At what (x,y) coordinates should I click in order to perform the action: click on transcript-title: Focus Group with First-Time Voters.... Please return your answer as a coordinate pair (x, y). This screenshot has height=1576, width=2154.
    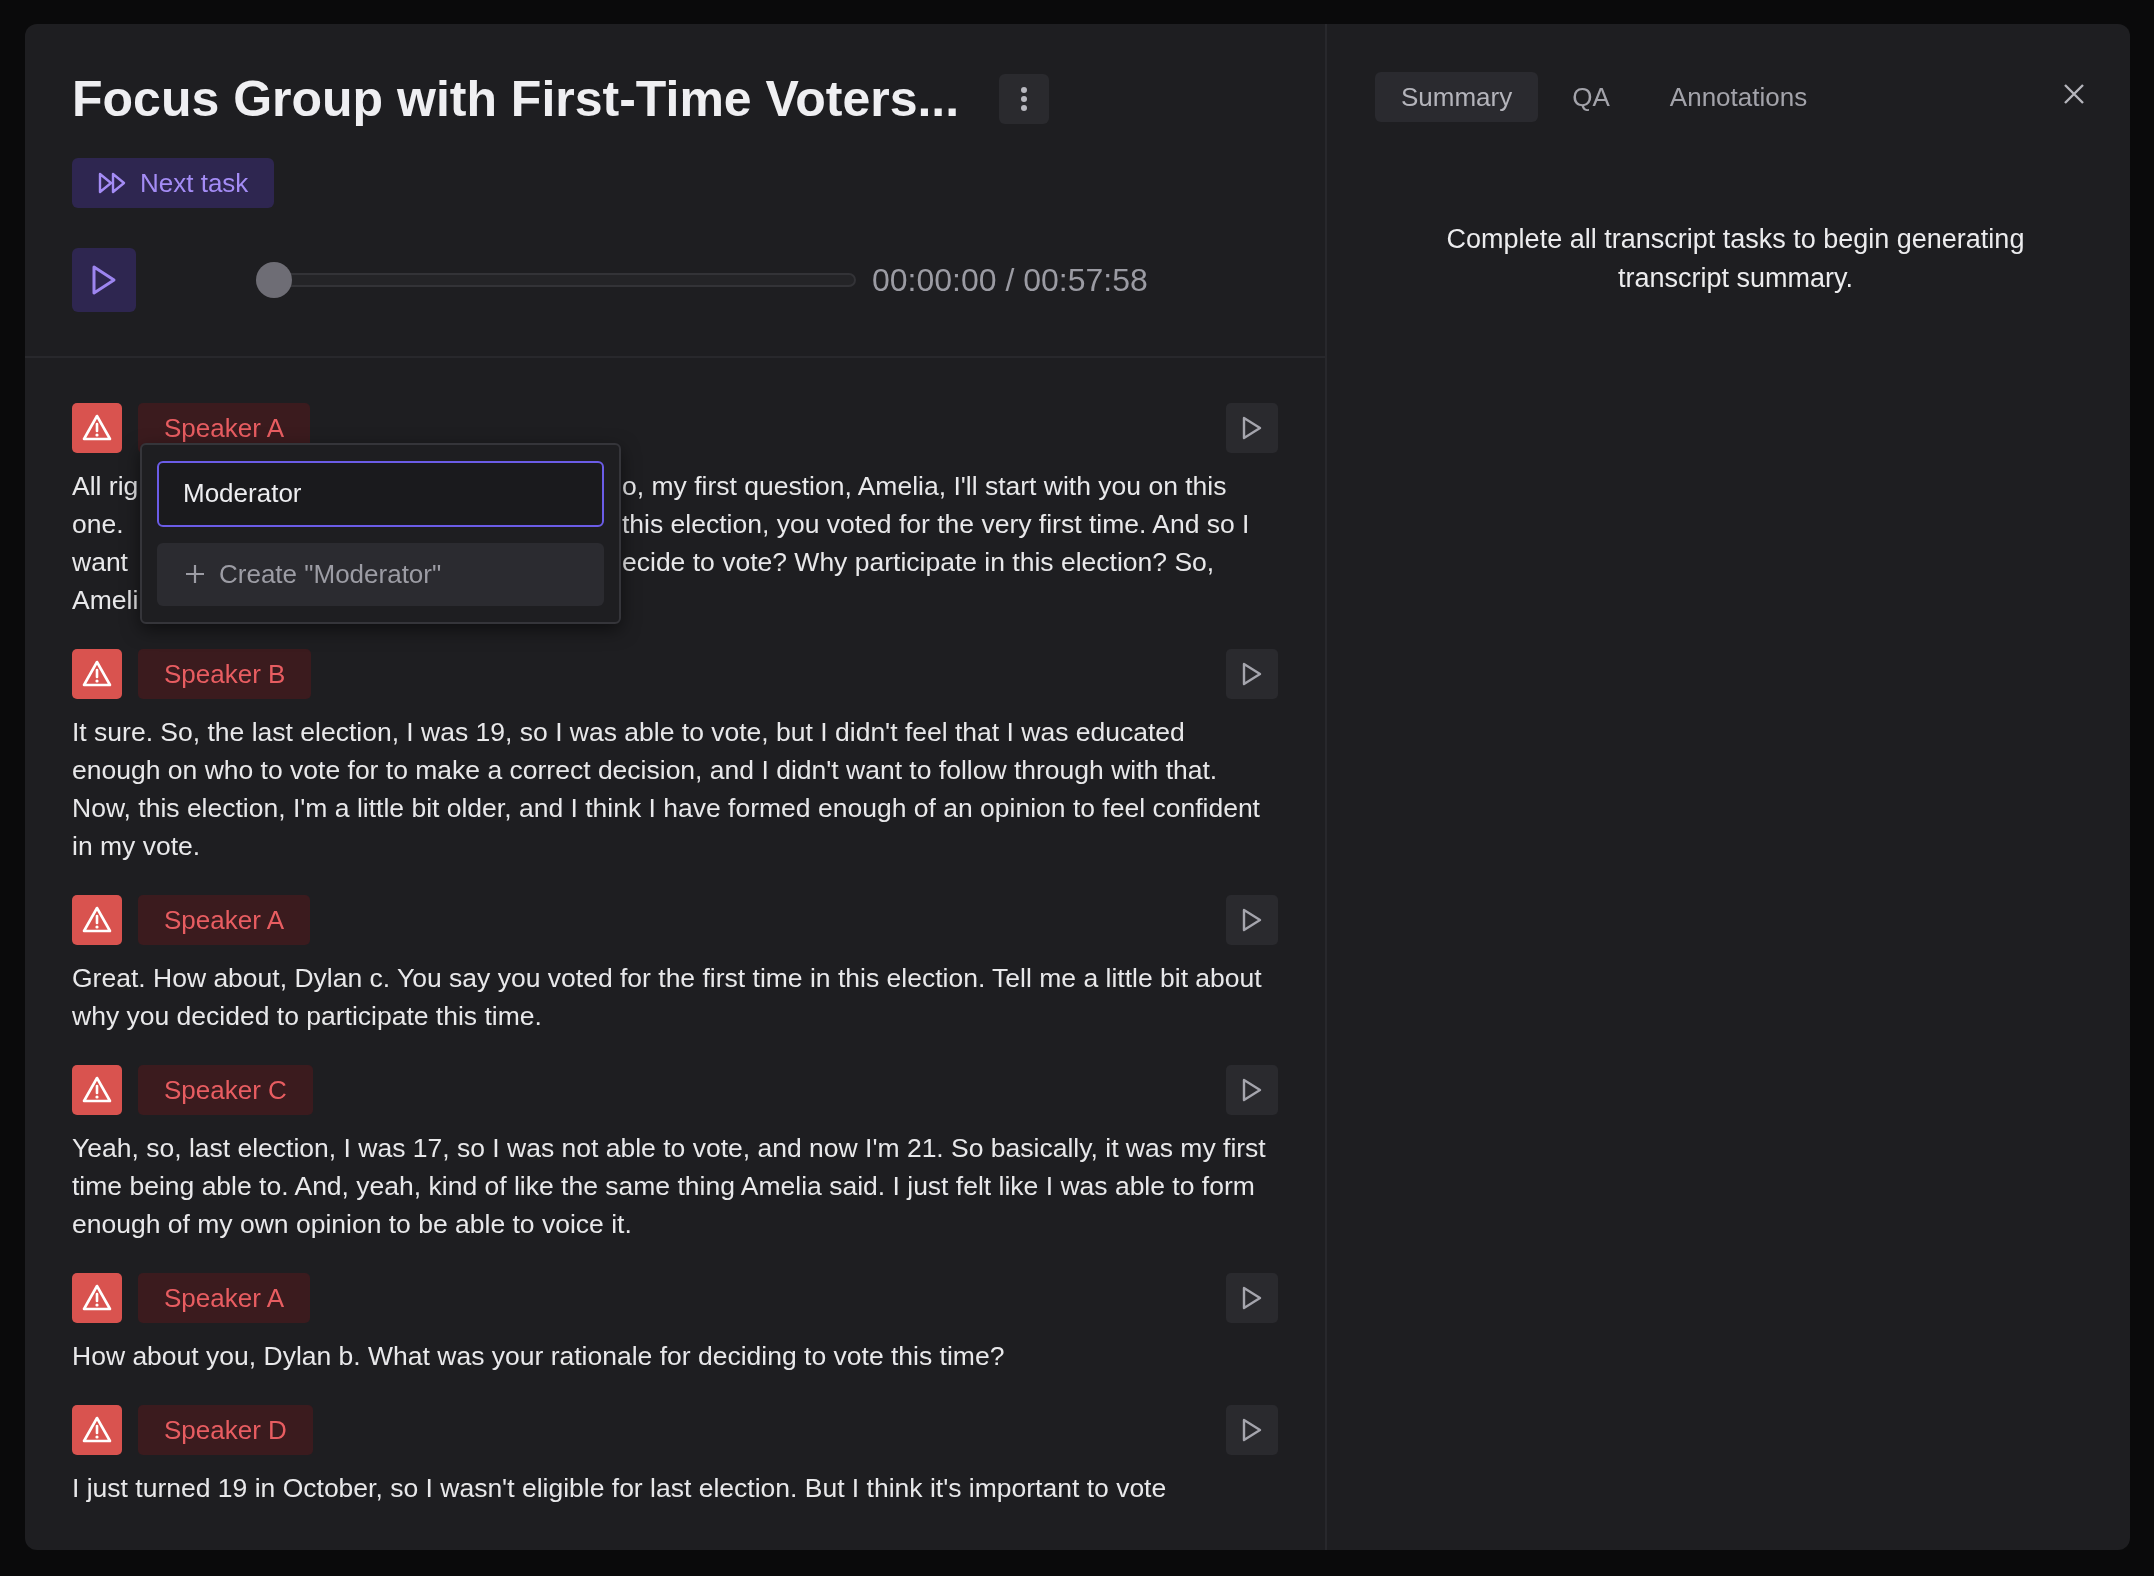
    Looking at the image, I should click on (516, 99).